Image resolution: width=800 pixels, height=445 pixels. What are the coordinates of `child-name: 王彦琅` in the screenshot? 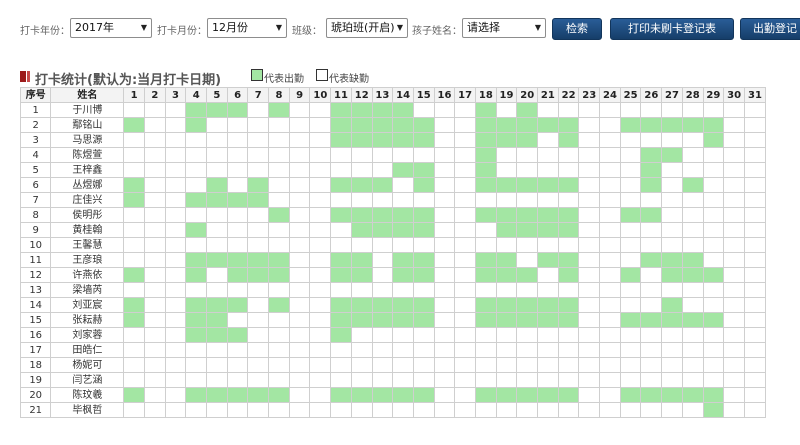 It's located at (87, 260).